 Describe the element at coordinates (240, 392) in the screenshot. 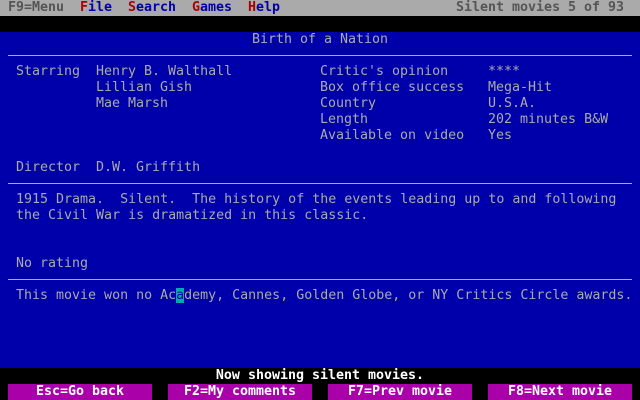

I see `my-comments-button: F2=My comments` at that location.